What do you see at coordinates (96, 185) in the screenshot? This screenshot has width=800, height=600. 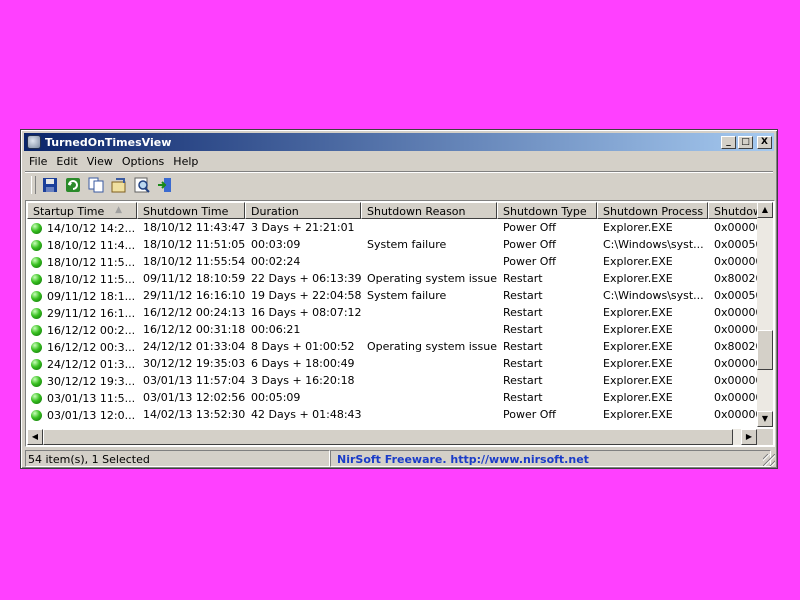 I see `copy-icon` at bounding box center [96, 185].